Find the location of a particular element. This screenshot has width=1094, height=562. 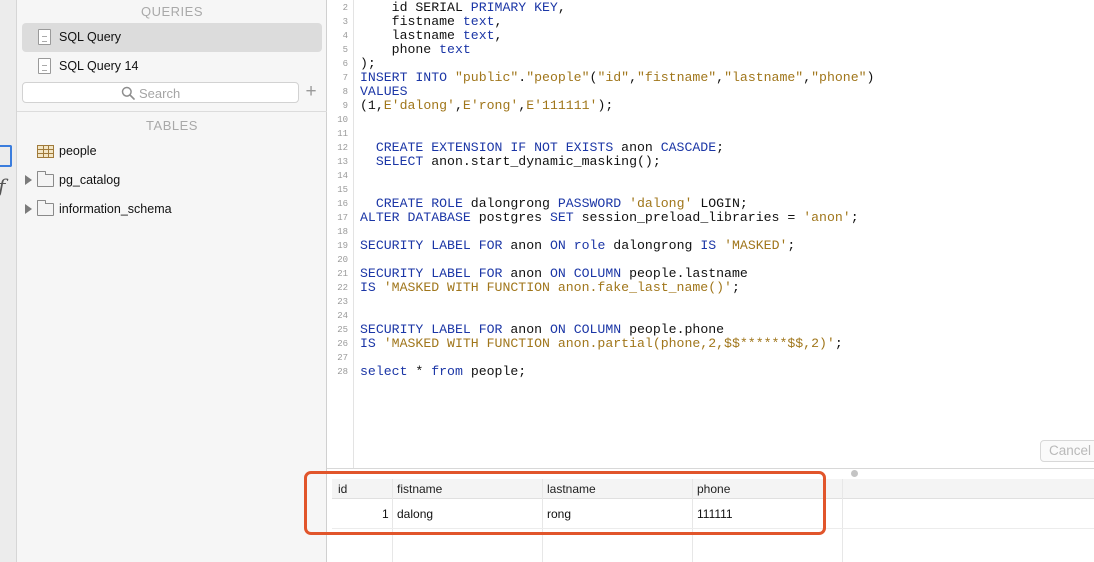

keyword-token: ON is located at coordinates (561, 245).